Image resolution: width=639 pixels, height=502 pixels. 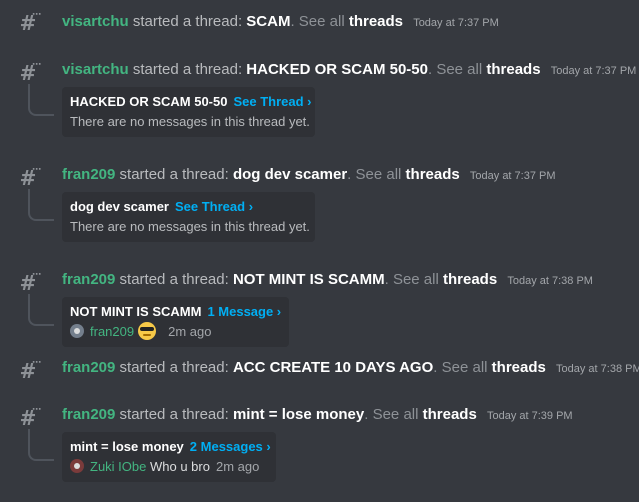 What do you see at coordinates (112, 331) in the screenshot?
I see `last-message-user: fran209` at bounding box center [112, 331].